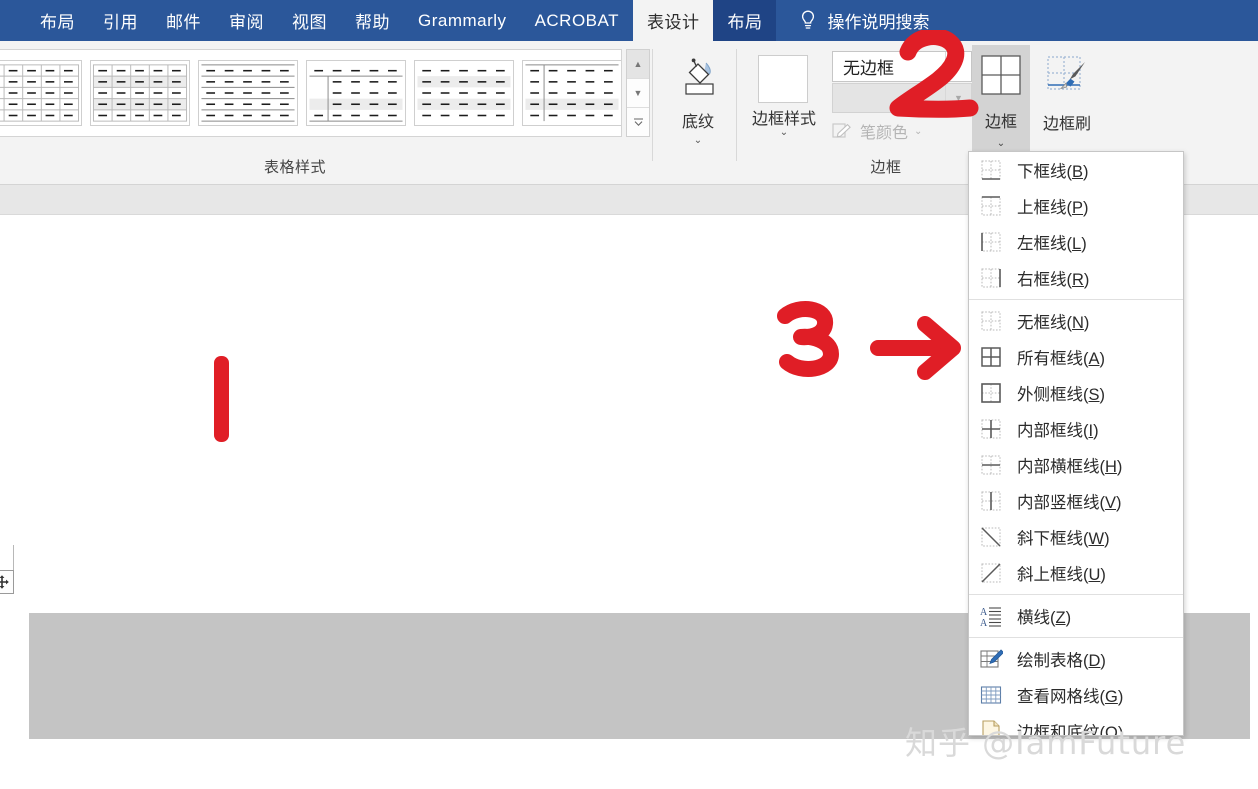  Describe the element at coordinates (991, 537) in the screenshot. I see `border-diagonal-down-icon` at that location.